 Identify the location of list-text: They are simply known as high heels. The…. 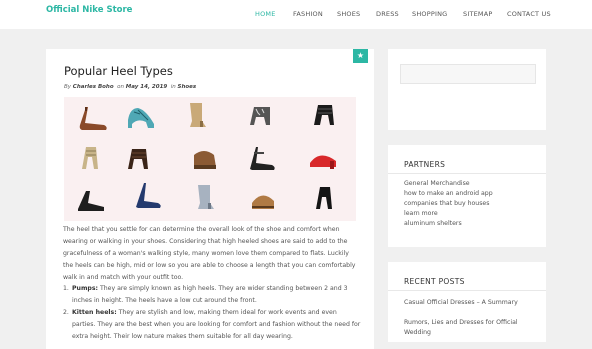
(210, 294).